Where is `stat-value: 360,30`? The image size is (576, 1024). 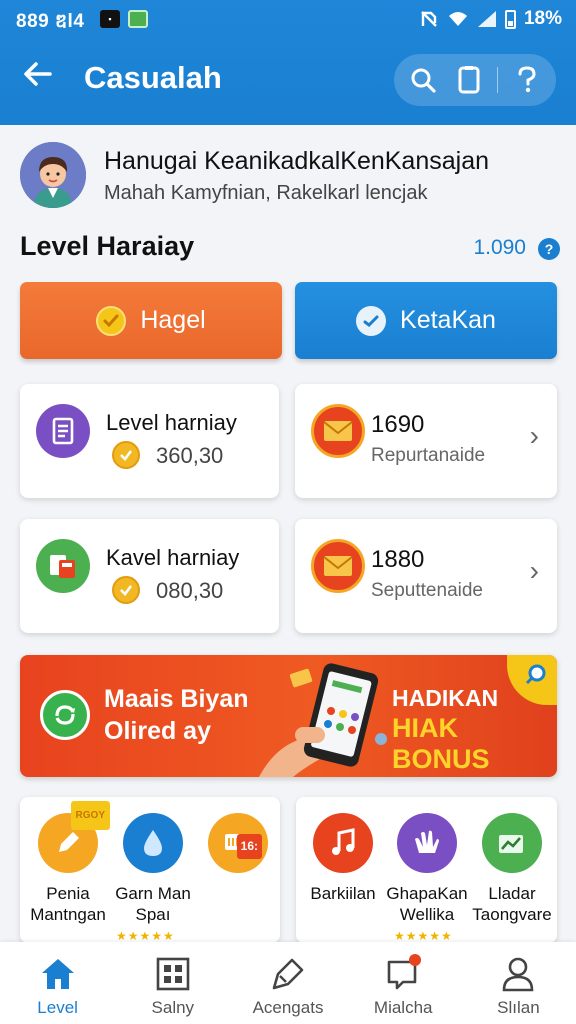
stat-value: 360,30 is located at coordinates (190, 455).